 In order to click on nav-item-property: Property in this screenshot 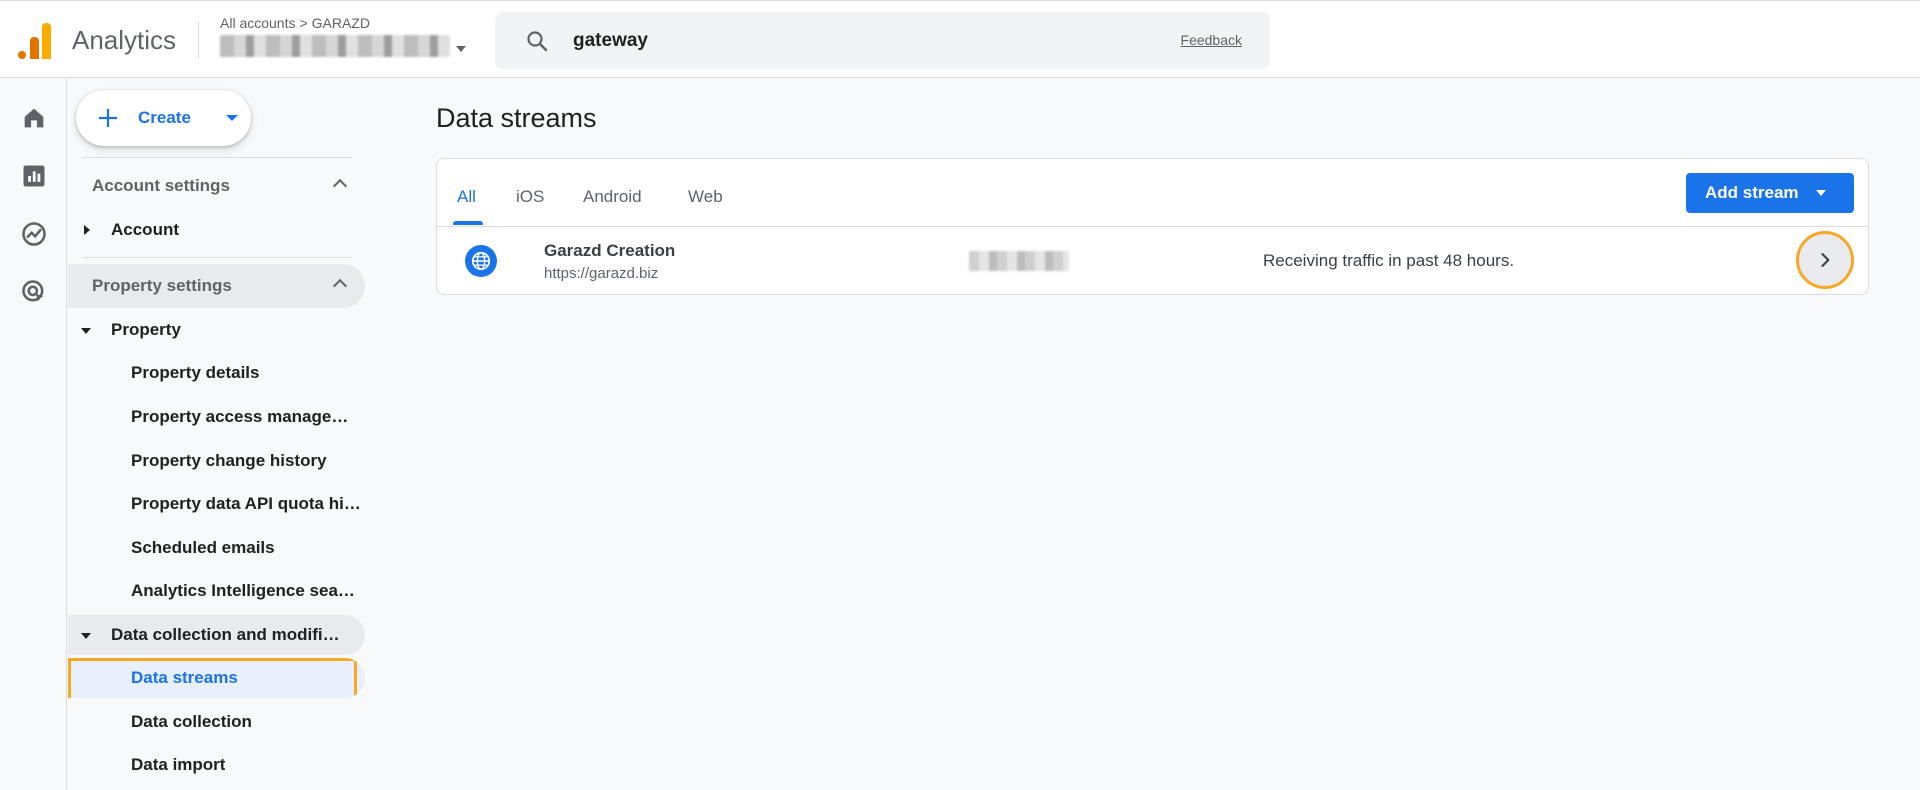, I will do `click(216, 330)`.